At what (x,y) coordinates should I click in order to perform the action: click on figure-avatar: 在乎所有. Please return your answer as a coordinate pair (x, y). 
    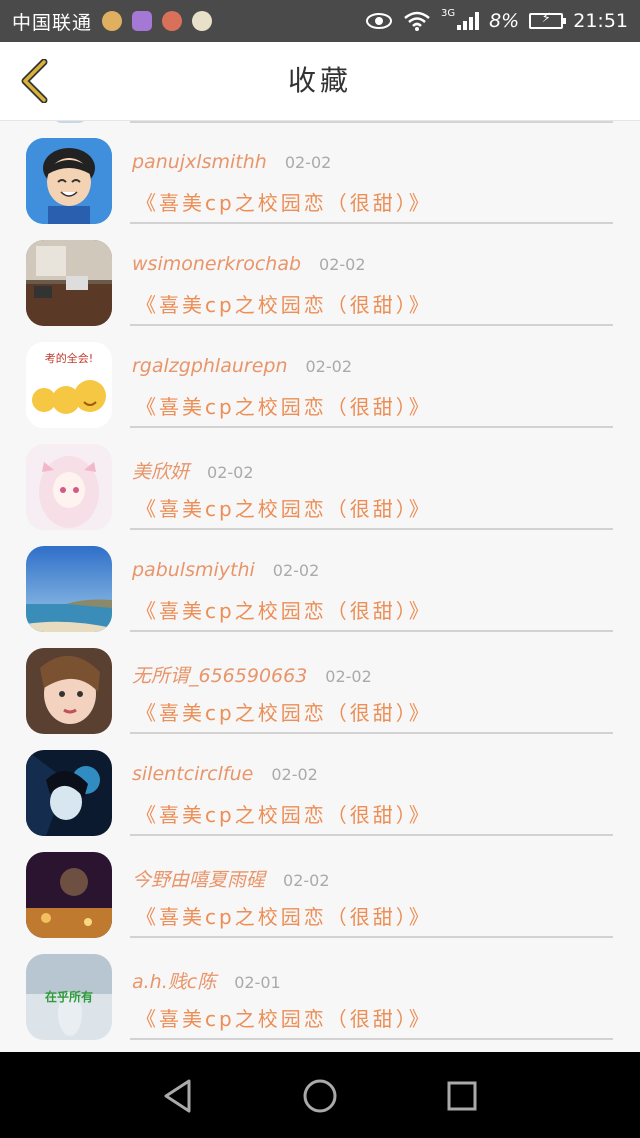
    Looking at the image, I should click on (69, 997).